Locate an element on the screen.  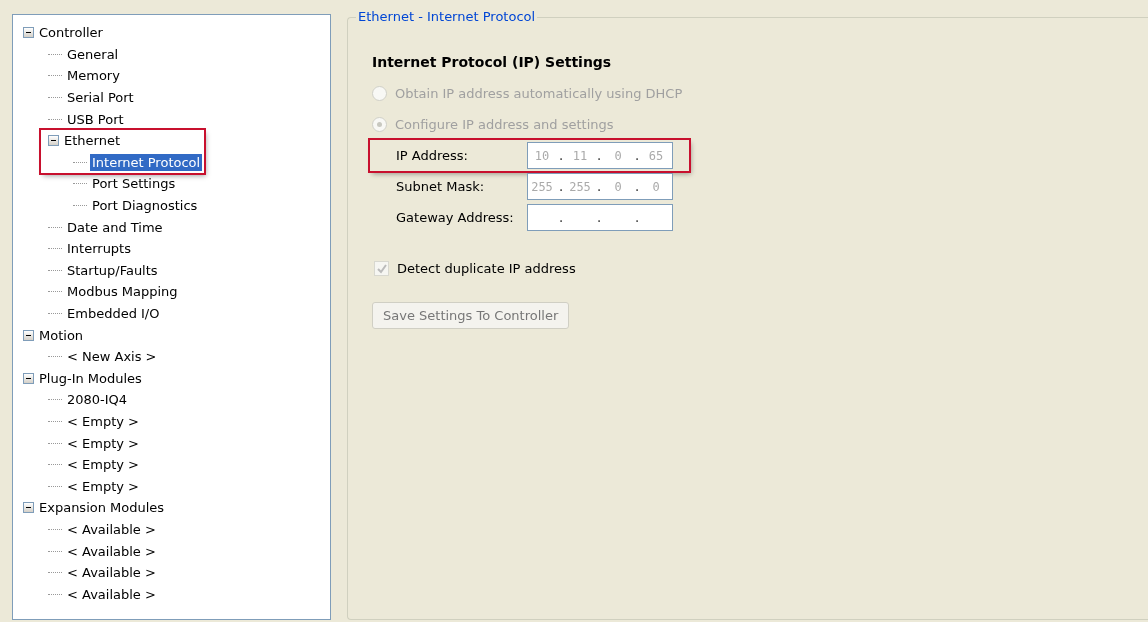
tree-item: Port Settings is located at coordinates (134, 184).